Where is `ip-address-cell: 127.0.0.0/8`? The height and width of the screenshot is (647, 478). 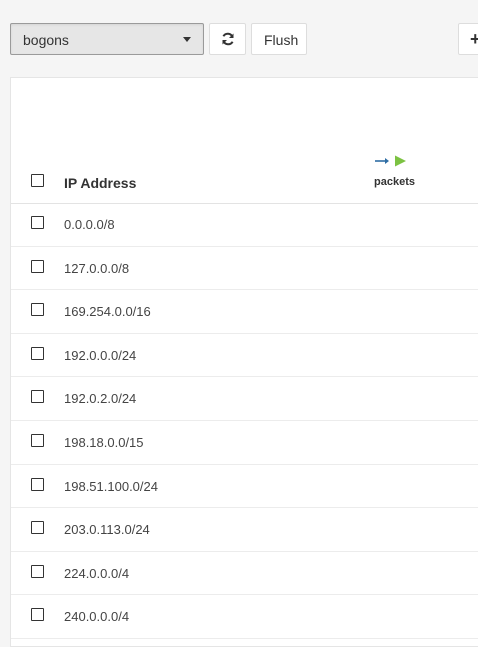
ip-address-cell: 127.0.0.0/8 is located at coordinates (97, 268).